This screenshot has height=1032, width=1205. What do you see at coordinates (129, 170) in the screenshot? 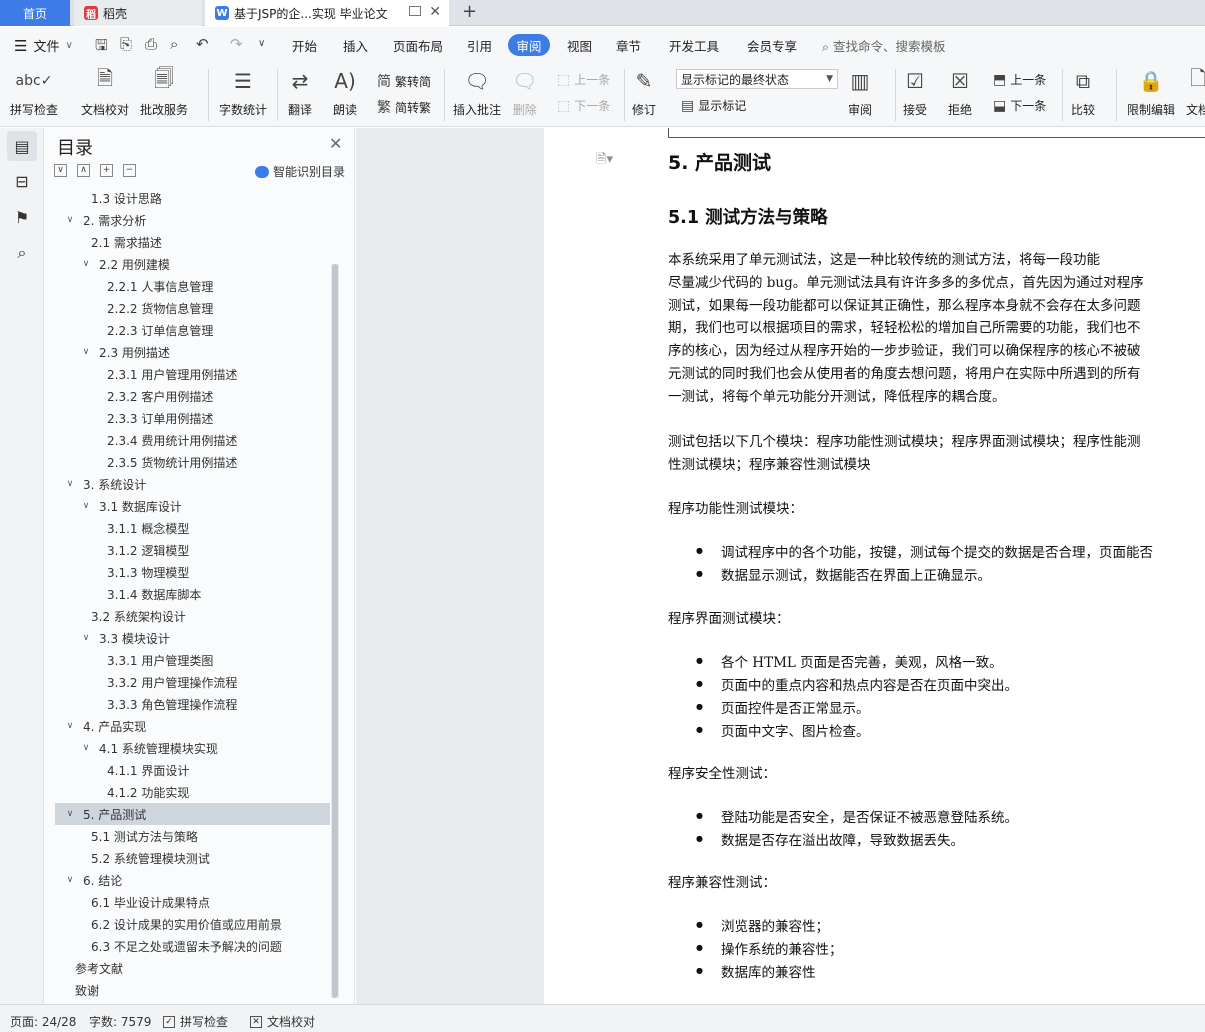
I see `remove-icon: −` at bounding box center [129, 170].